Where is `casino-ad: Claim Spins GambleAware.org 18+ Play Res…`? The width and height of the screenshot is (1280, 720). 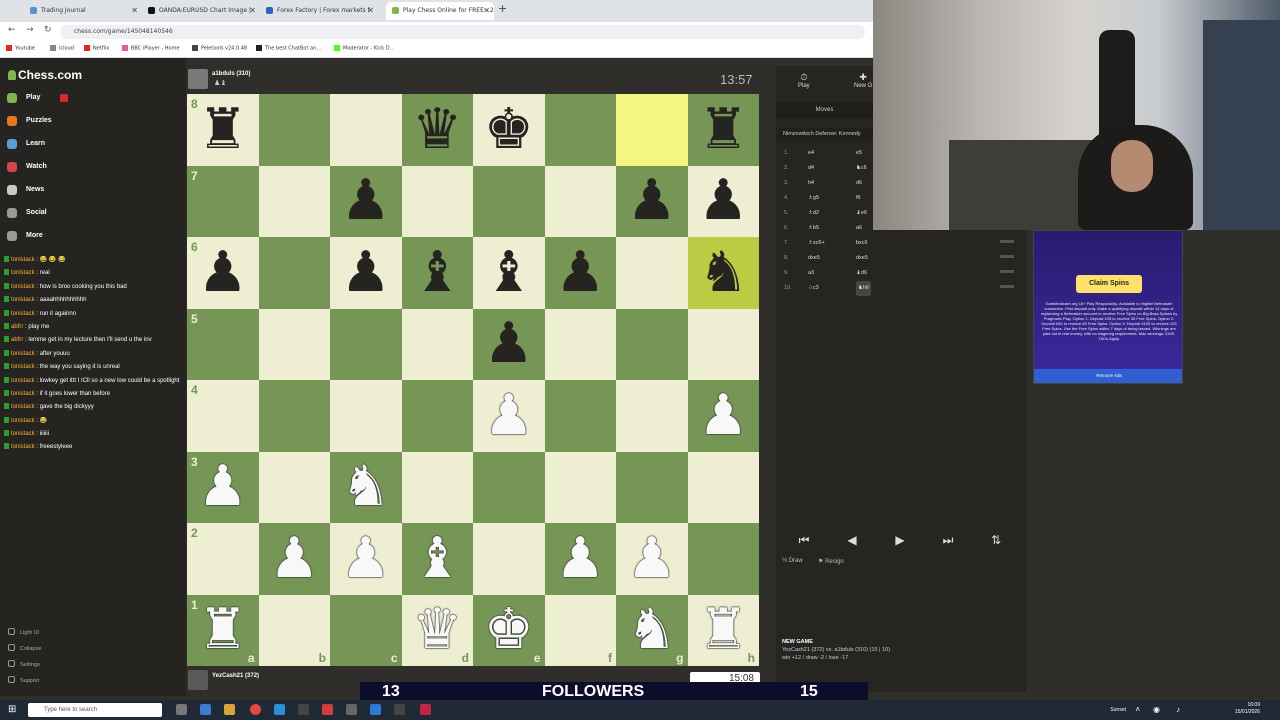 casino-ad: Claim Spins GambleAware.org 18+ Play Res… is located at coordinates (1108, 307).